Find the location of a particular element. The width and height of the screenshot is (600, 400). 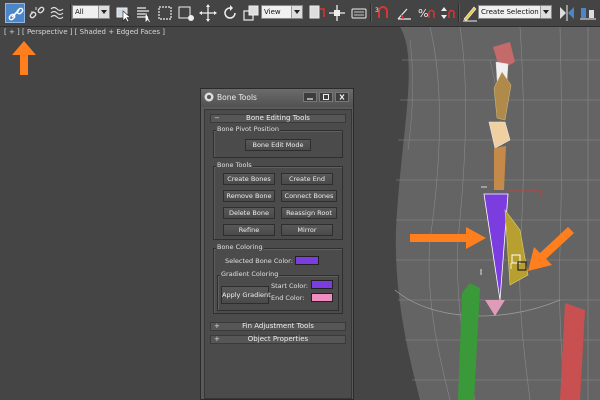

rollout-object-properties: + Object Properties is located at coordinates (278, 339).